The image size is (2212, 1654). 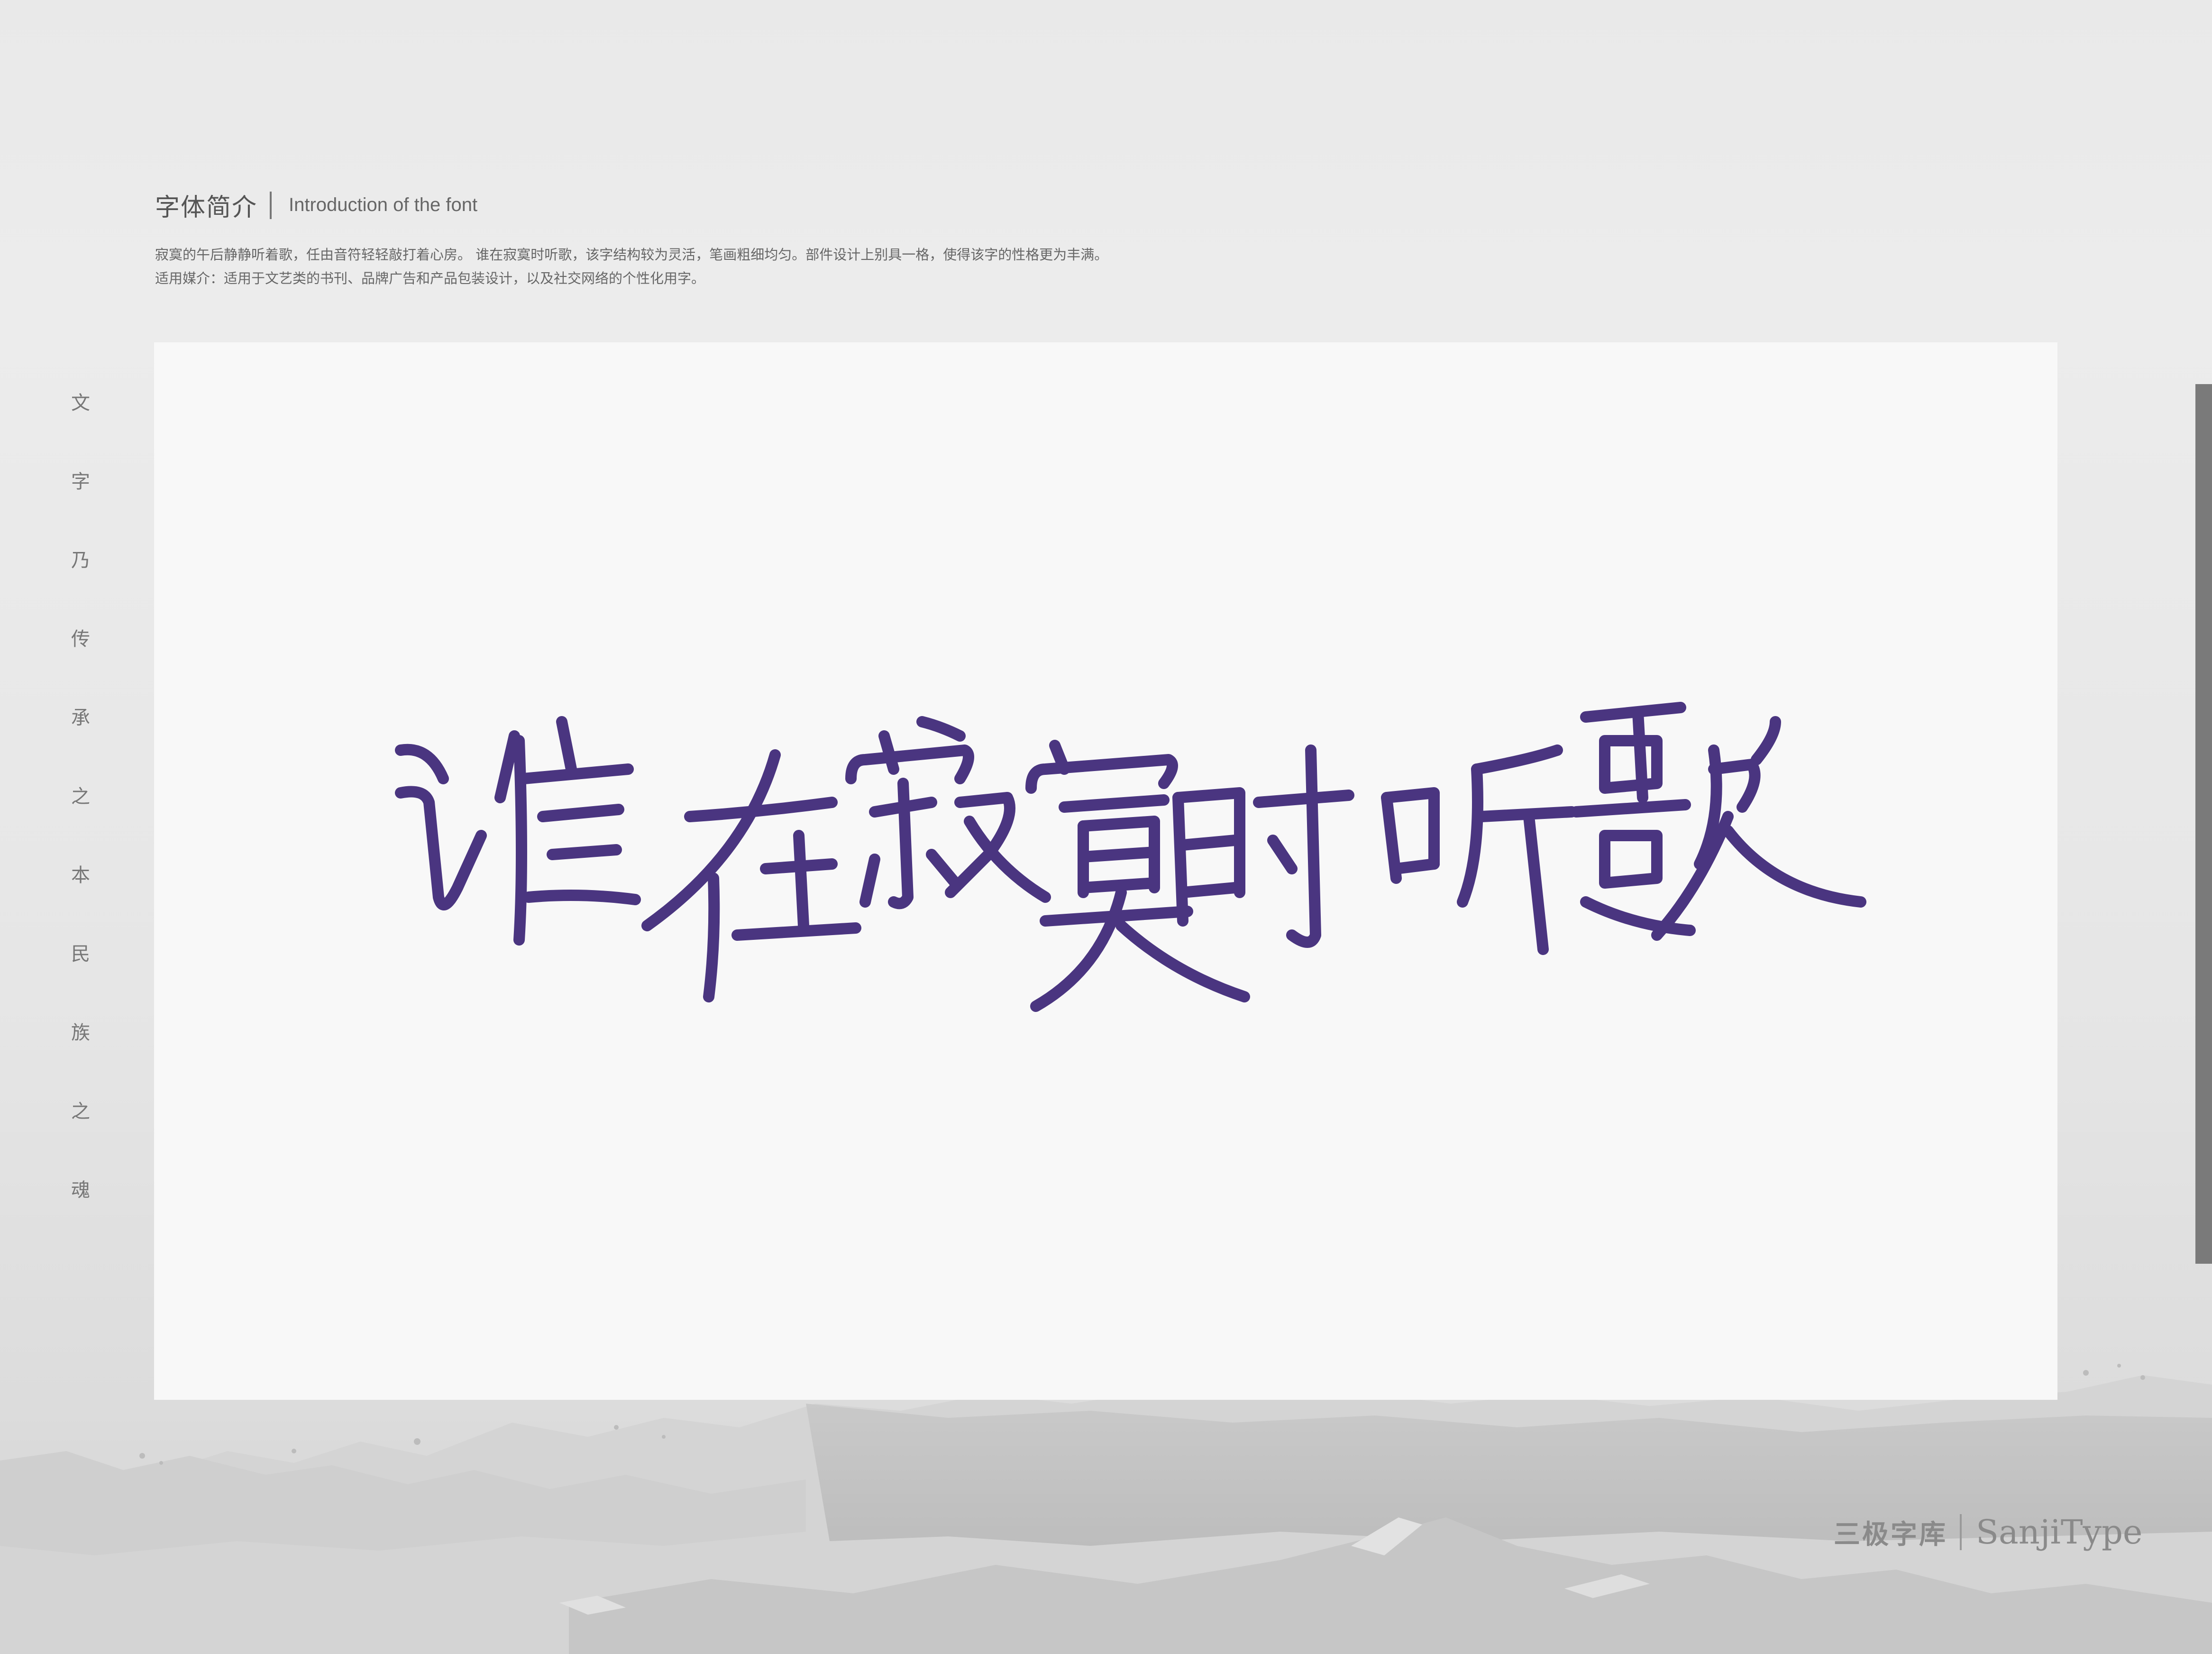 I want to click on scrollbar, so click(x=2203, y=824).